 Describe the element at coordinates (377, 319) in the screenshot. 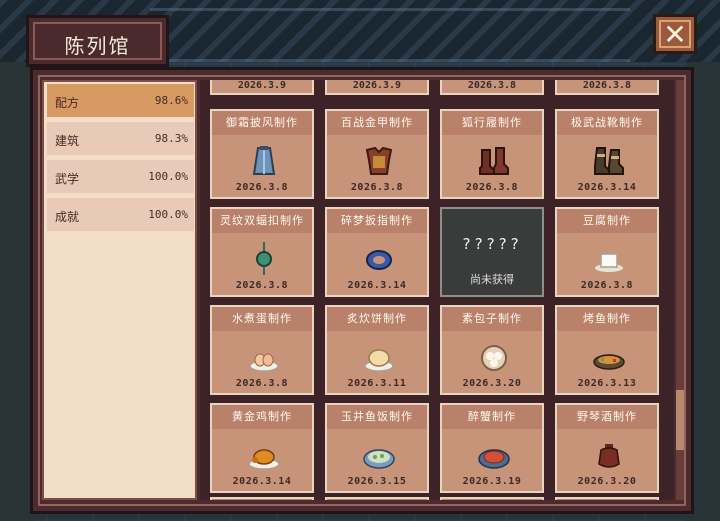

I see `card-title: 炙炊饼制作` at that location.